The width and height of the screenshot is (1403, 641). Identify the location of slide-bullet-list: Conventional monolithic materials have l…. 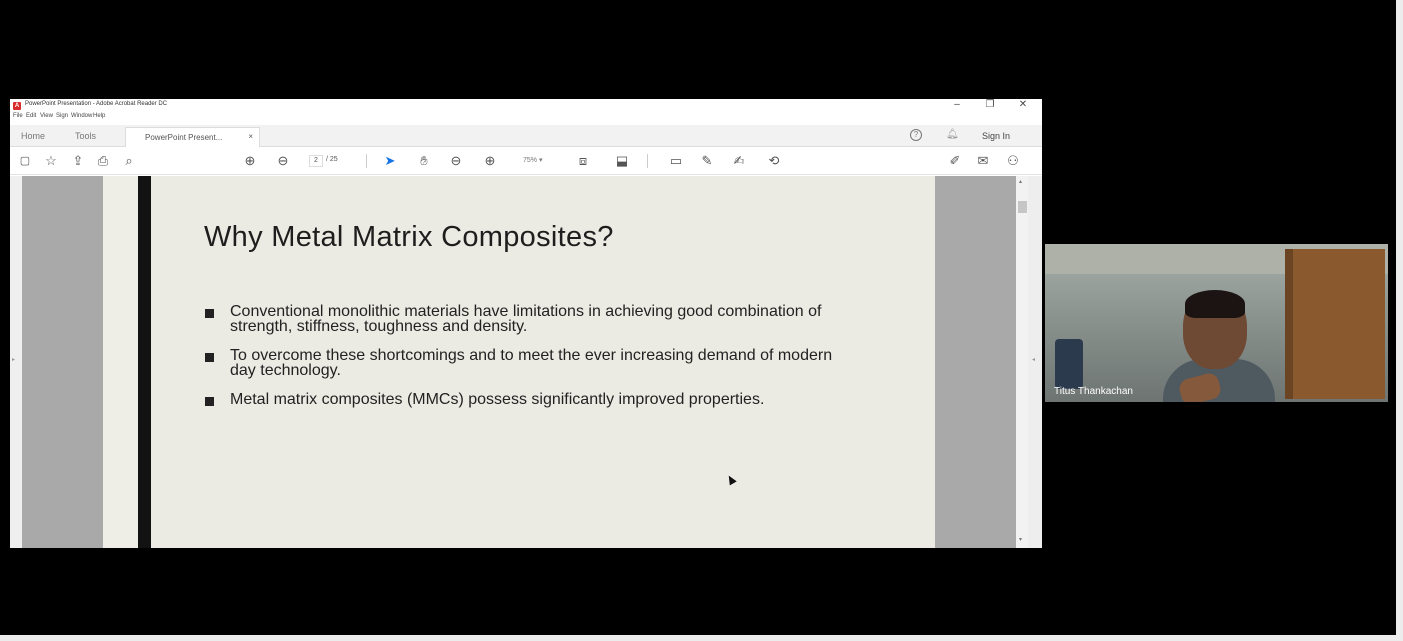
(524, 362).